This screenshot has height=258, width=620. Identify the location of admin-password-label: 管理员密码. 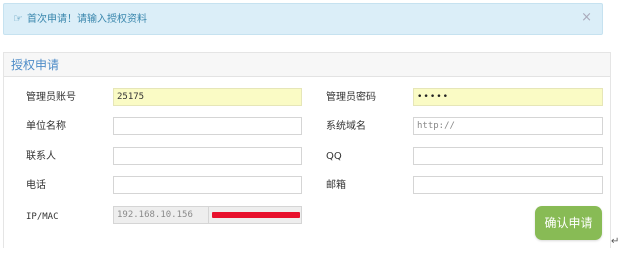
(351, 97).